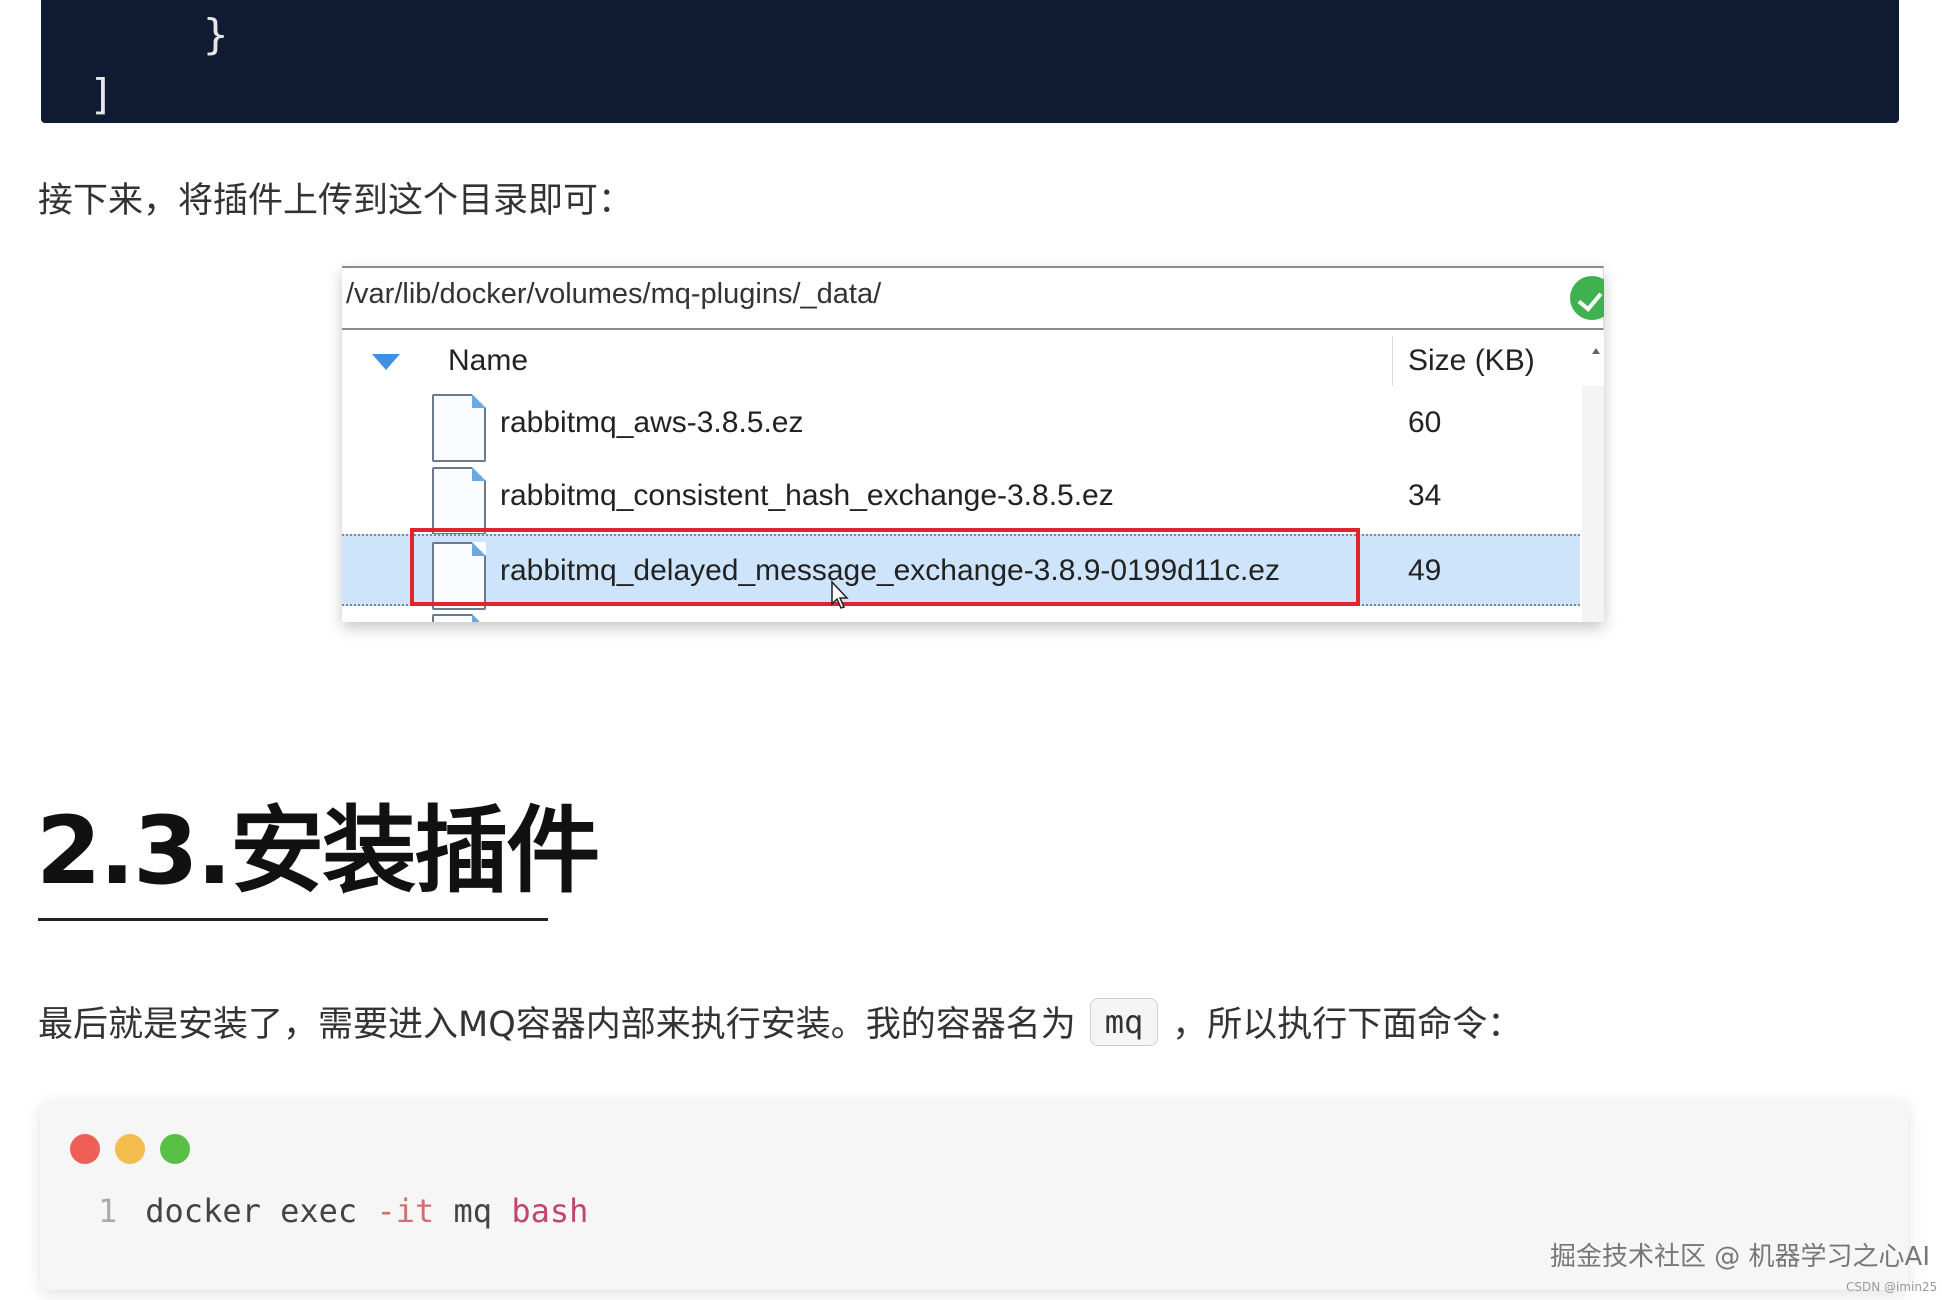 The image size is (1942, 1300). What do you see at coordinates (1593, 504) in the screenshot?
I see `scrollbar` at bounding box center [1593, 504].